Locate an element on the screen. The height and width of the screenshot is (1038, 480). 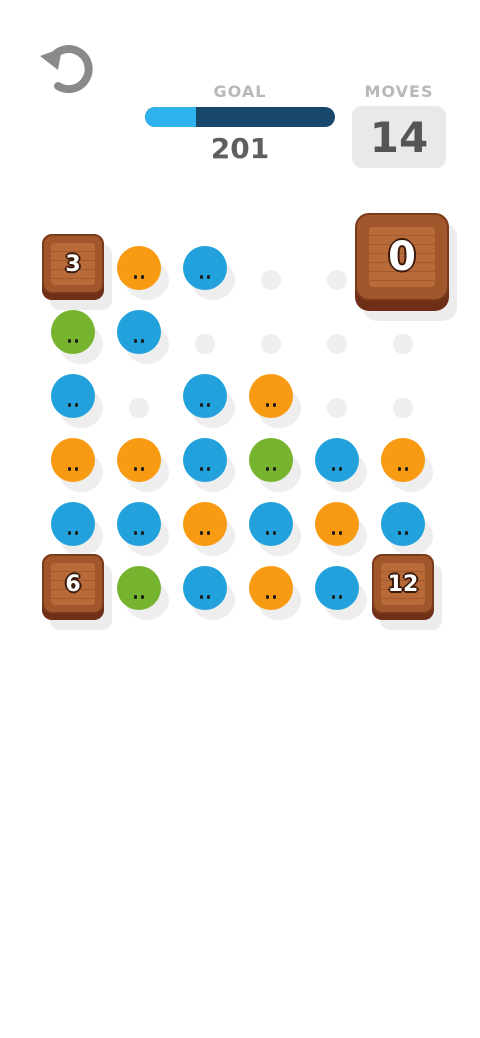
wooden-crate: 12 is located at coordinates (408, 592).